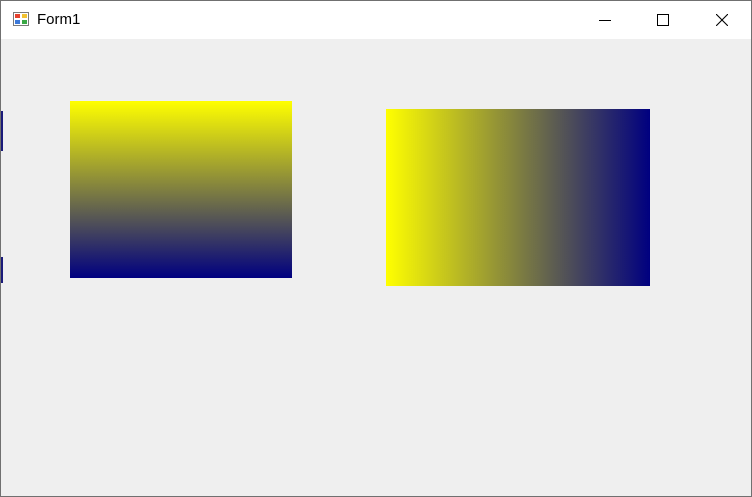 This screenshot has height=497, width=752. I want to click on vertical-gradient-panel, so click(181, 189).